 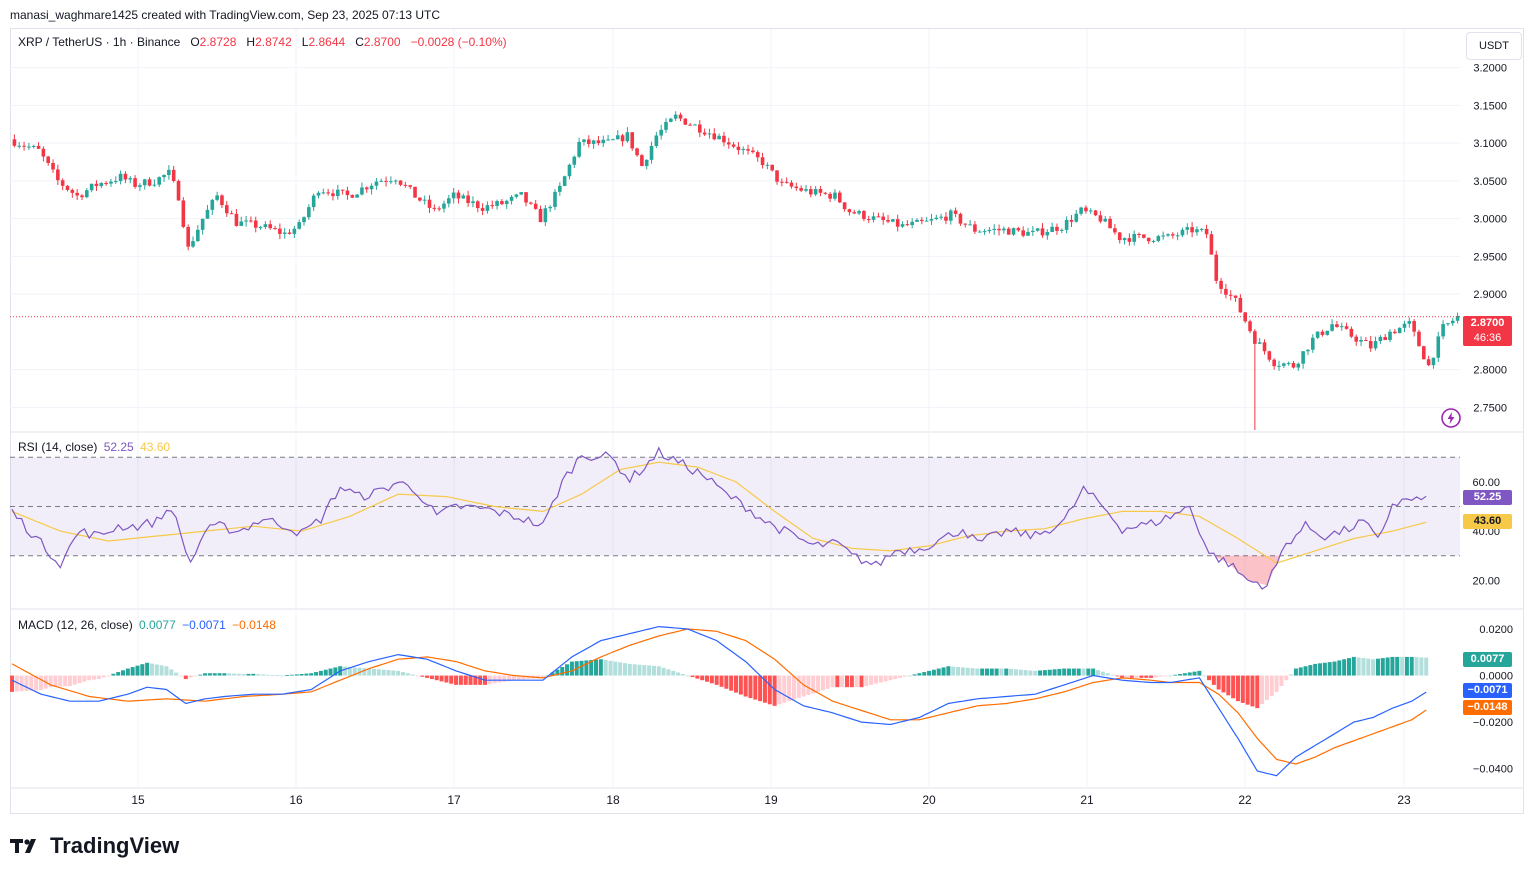 I want to click on macd-signal-tag: −0.0148, so click(x=1487, y=707).